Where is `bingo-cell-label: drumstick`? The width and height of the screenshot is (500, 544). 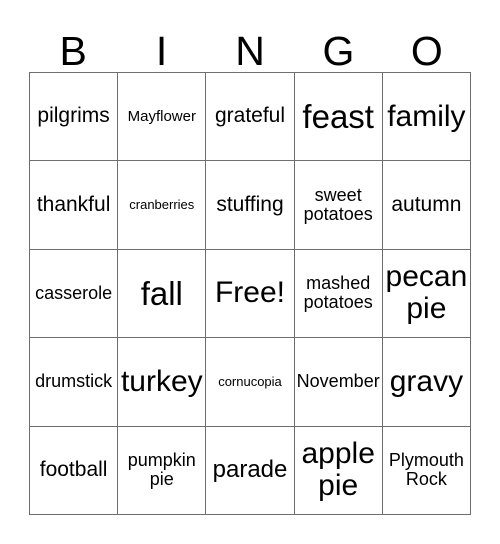 bingo-cell-label: drumstick is located at coordinates (74, 381).